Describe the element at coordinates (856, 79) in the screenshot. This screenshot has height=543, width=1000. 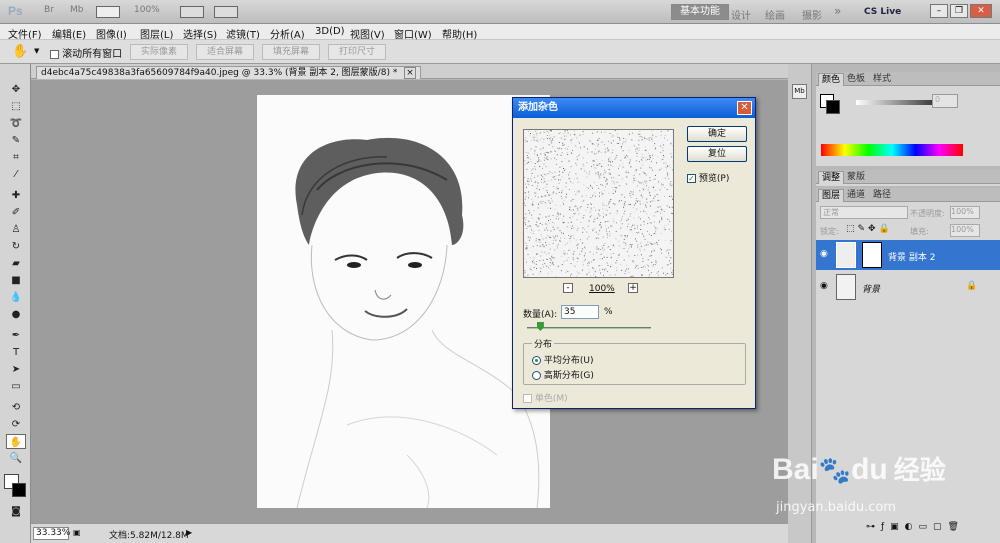
I see `tab-swatches: 色板` at that location.